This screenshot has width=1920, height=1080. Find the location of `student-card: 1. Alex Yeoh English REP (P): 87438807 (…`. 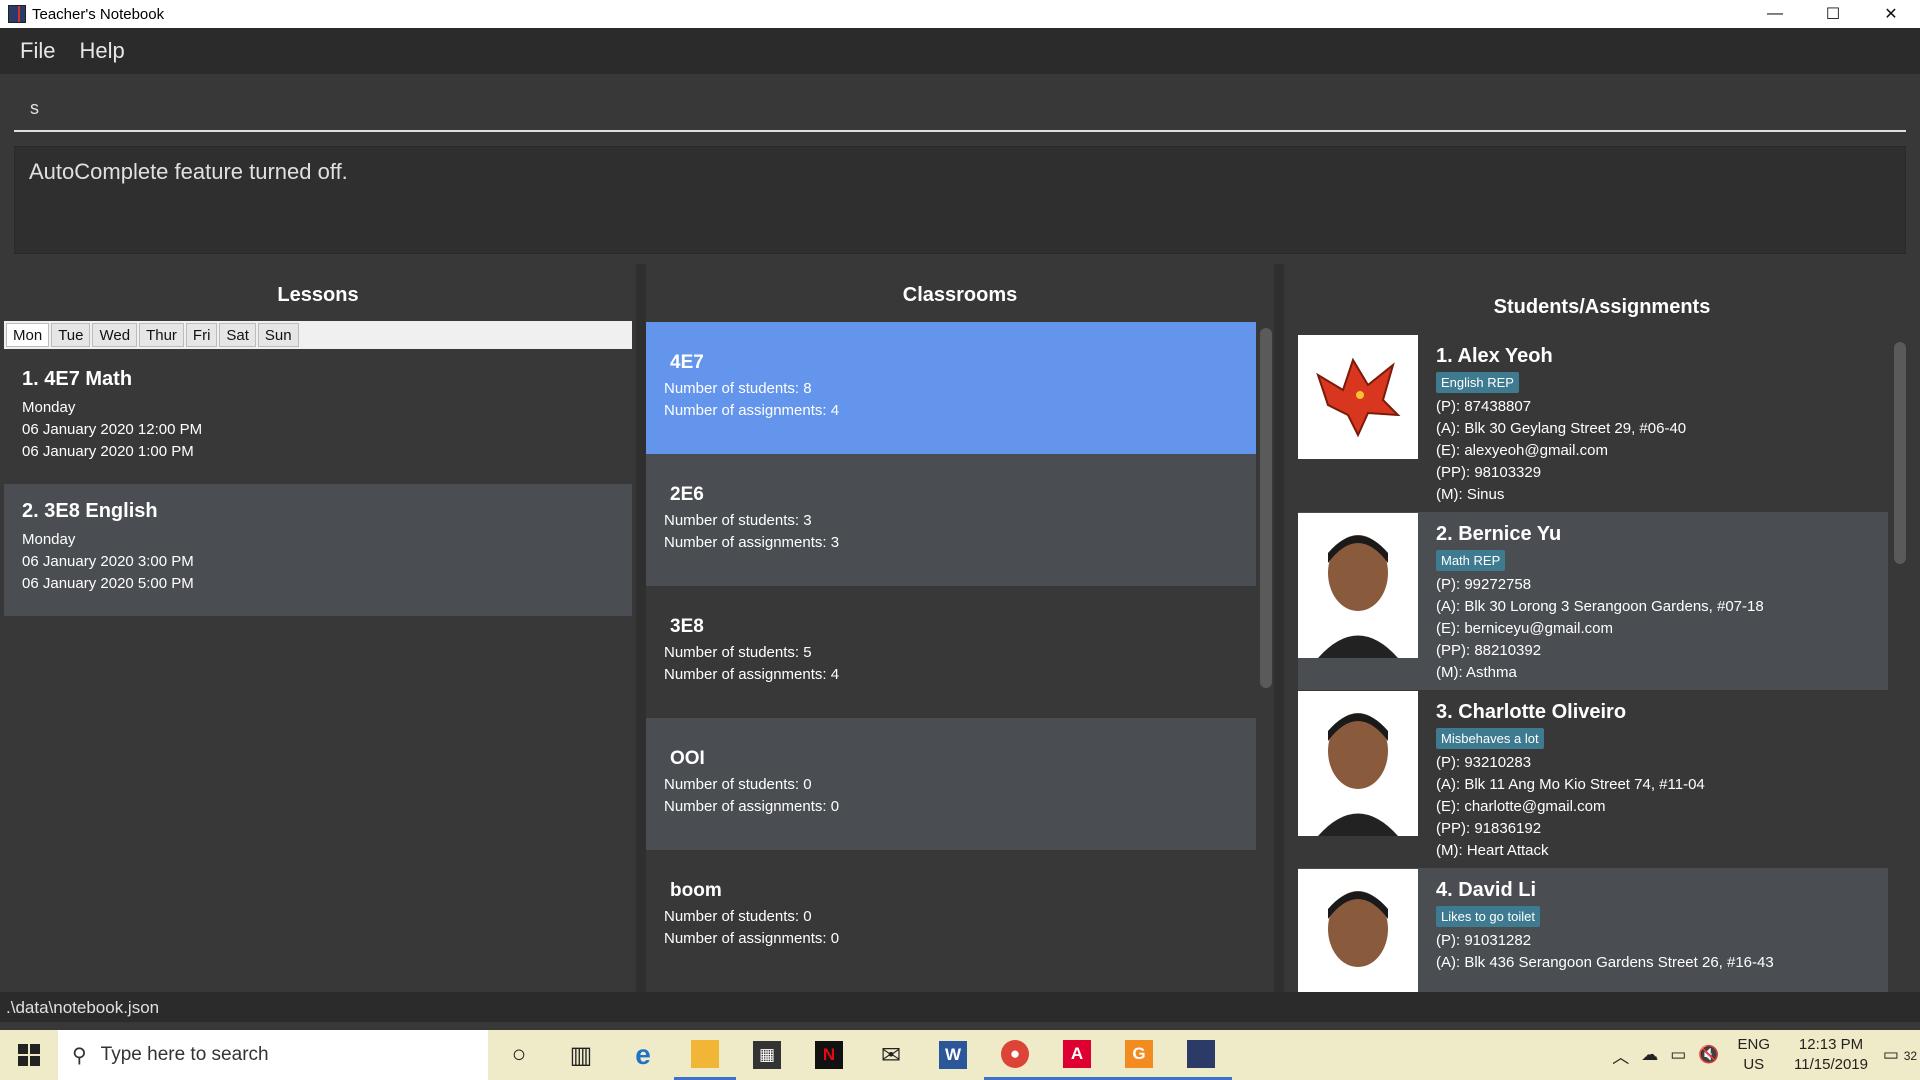

student-card: 1. Alex Yeoh English REP (P): 87438807 (… is located at coordinates (1593, 423).